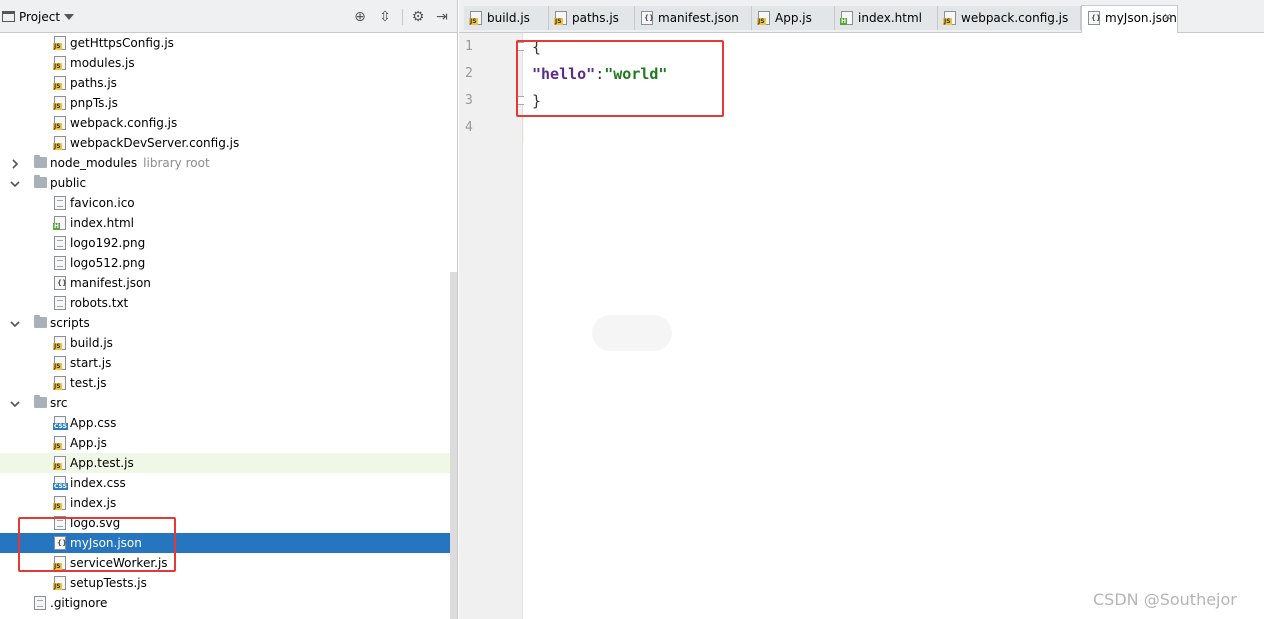  Describe the element at coordinates (1129, 19) in the screenshot. I see `editor-tab: {} myJson.json ×` at that location.